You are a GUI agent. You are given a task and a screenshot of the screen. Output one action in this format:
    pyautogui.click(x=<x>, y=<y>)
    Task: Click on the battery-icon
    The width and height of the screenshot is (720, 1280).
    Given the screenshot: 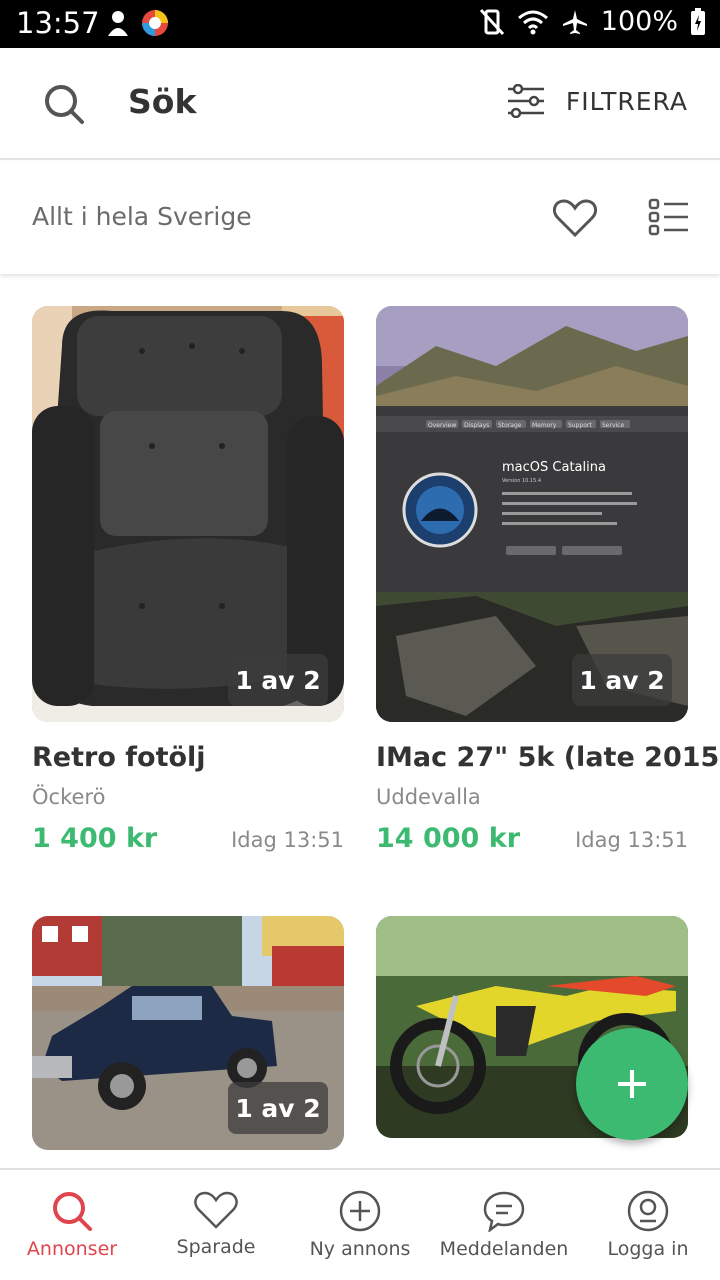 What is the action you would take?
    pyautogui.click(x=698, y=21)
    